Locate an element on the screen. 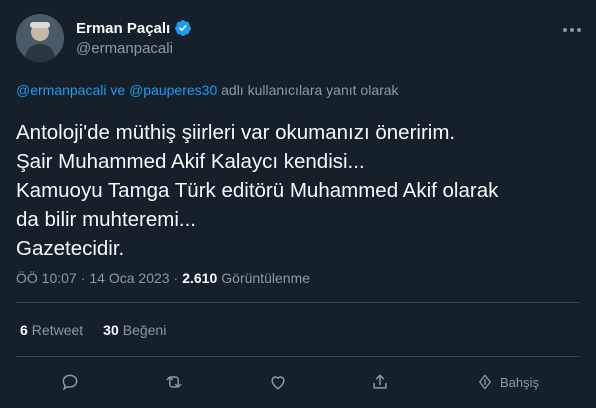 This screenshot has height=408, width=596. like-icon is located at coordinates (278, 382).